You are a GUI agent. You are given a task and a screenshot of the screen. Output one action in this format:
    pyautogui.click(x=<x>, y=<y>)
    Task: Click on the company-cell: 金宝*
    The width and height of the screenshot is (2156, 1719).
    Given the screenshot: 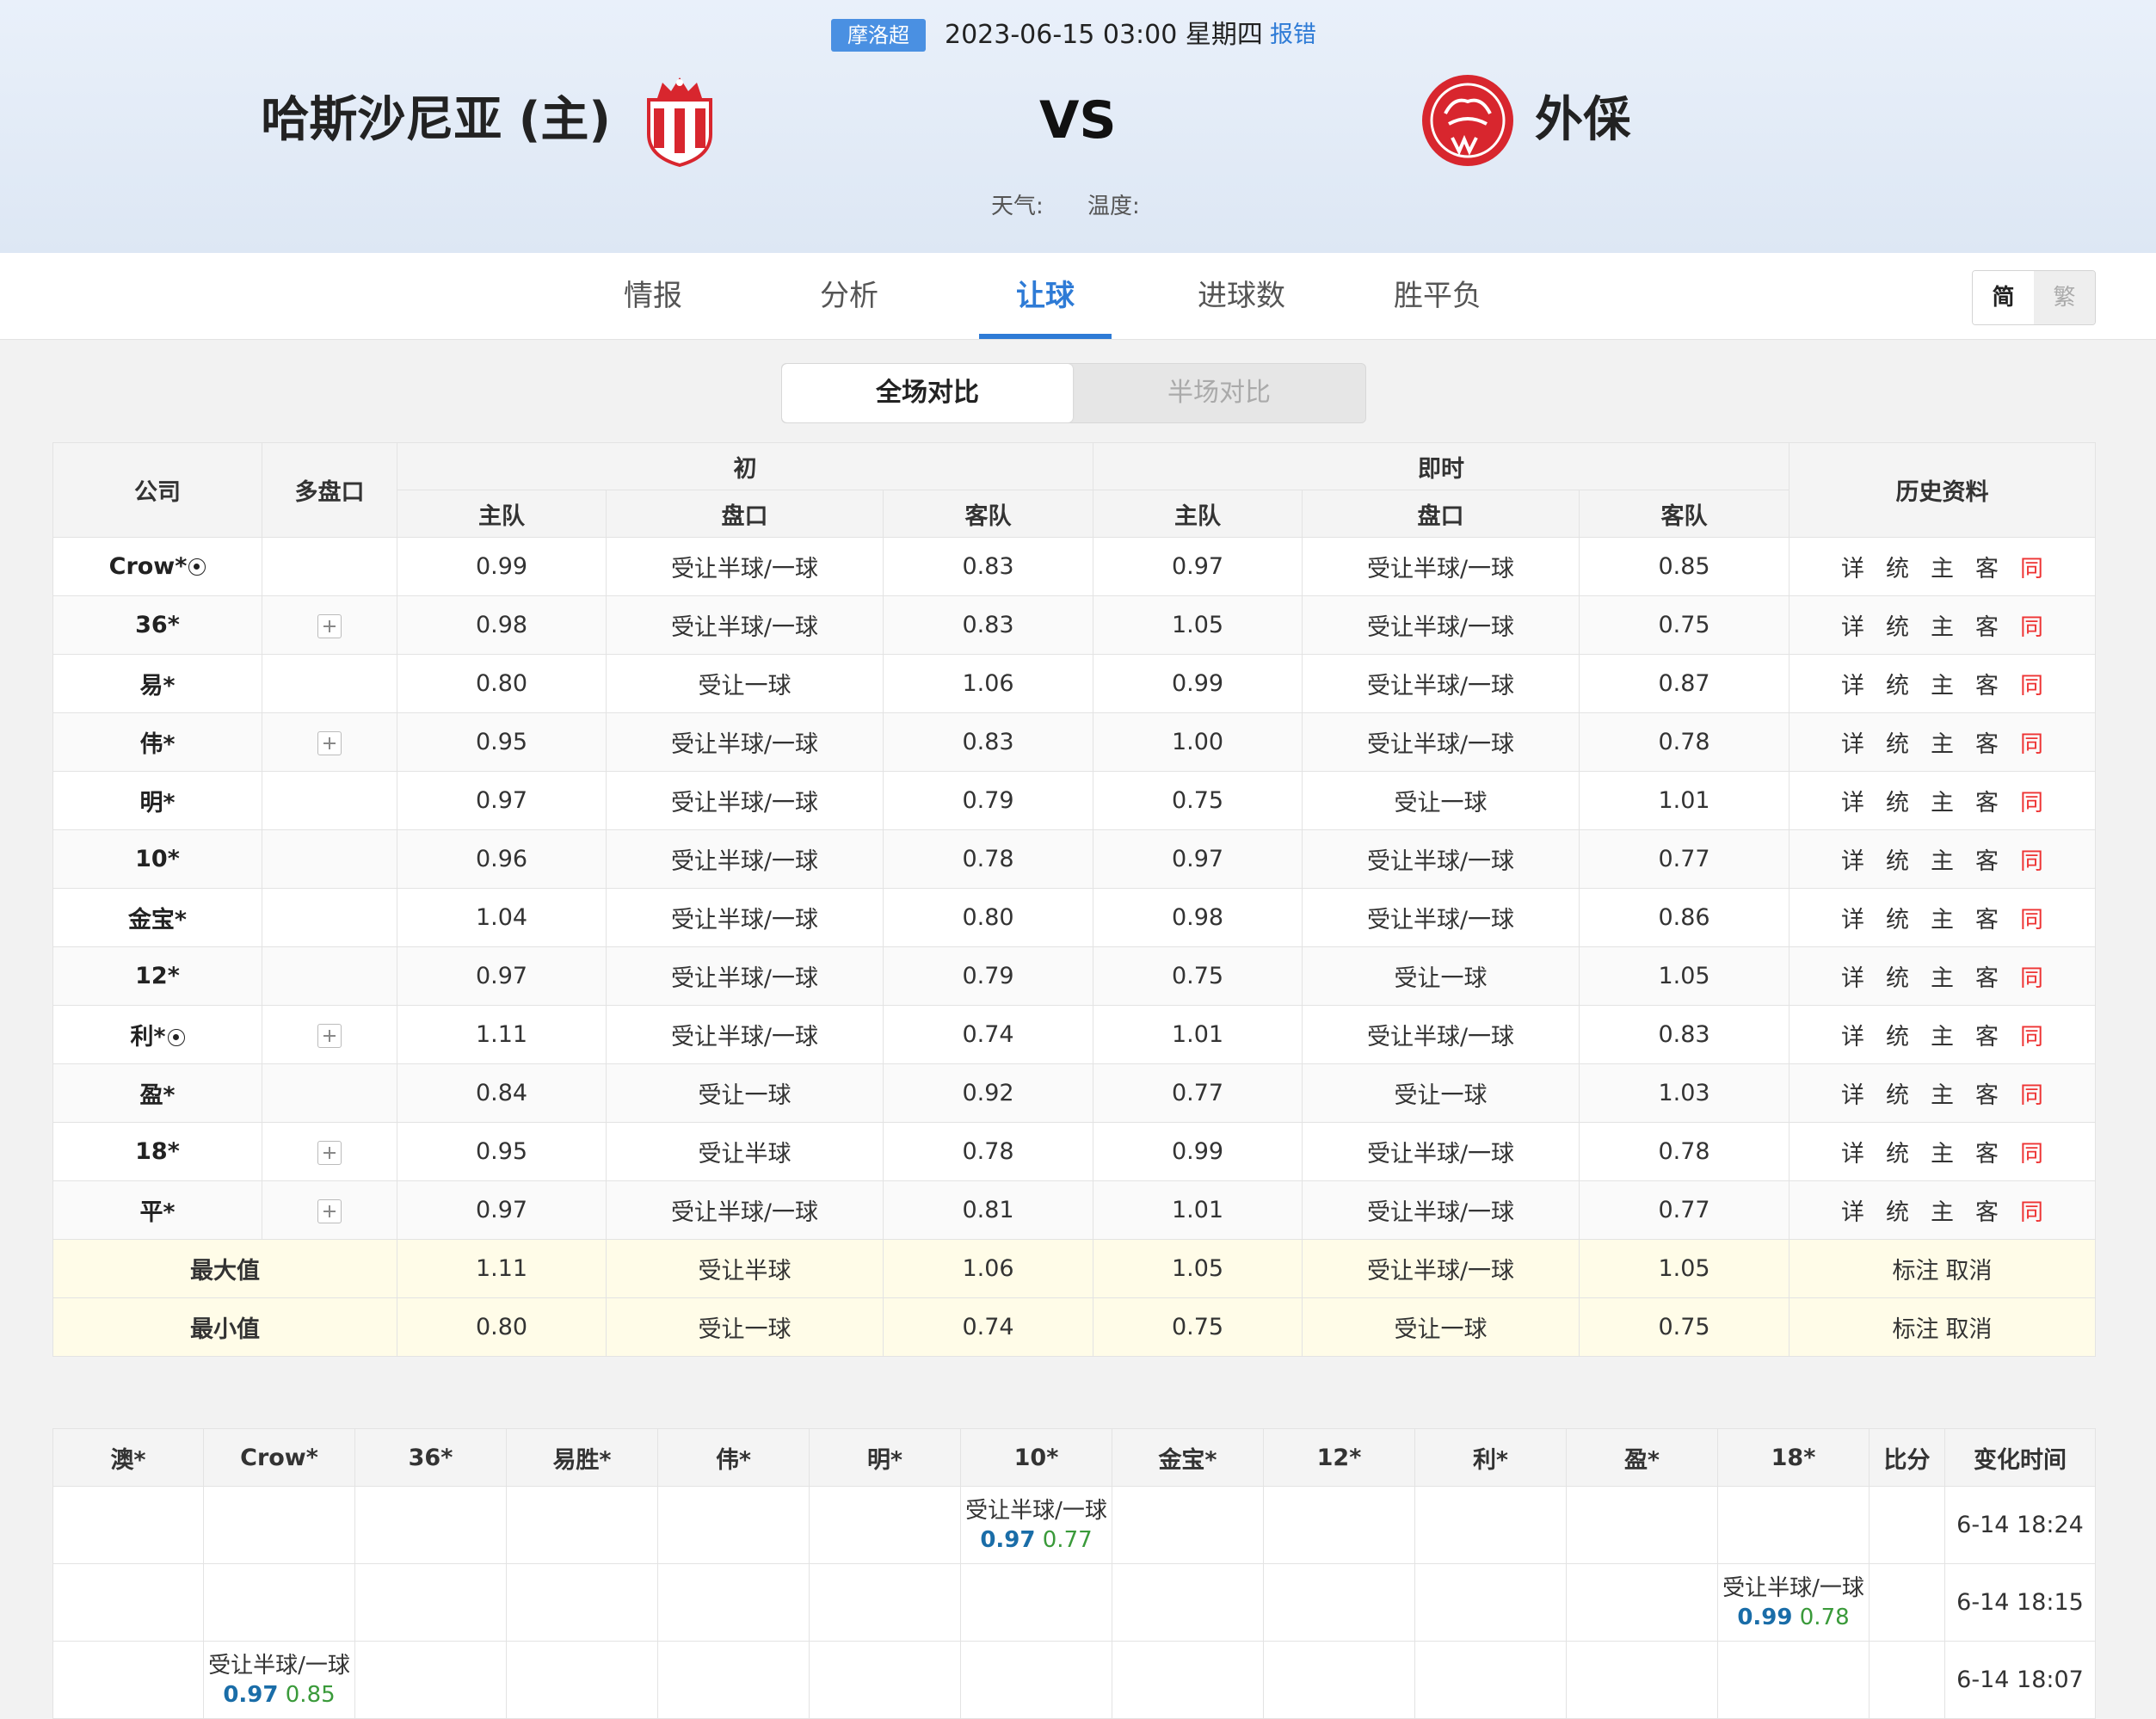 What is the action you would take?
    pyautogui.click(x=157, y=917)
    